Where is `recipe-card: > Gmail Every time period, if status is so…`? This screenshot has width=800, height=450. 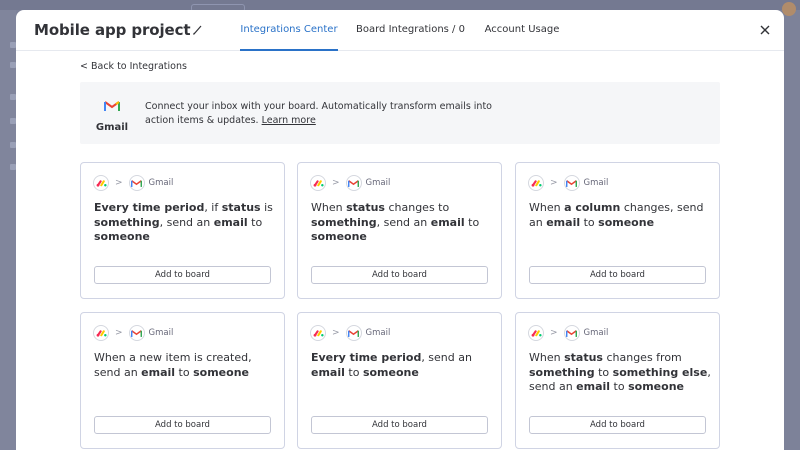 recipe-card: > Gmail Every time period, if status is so… is located at coordinates (182, 230).